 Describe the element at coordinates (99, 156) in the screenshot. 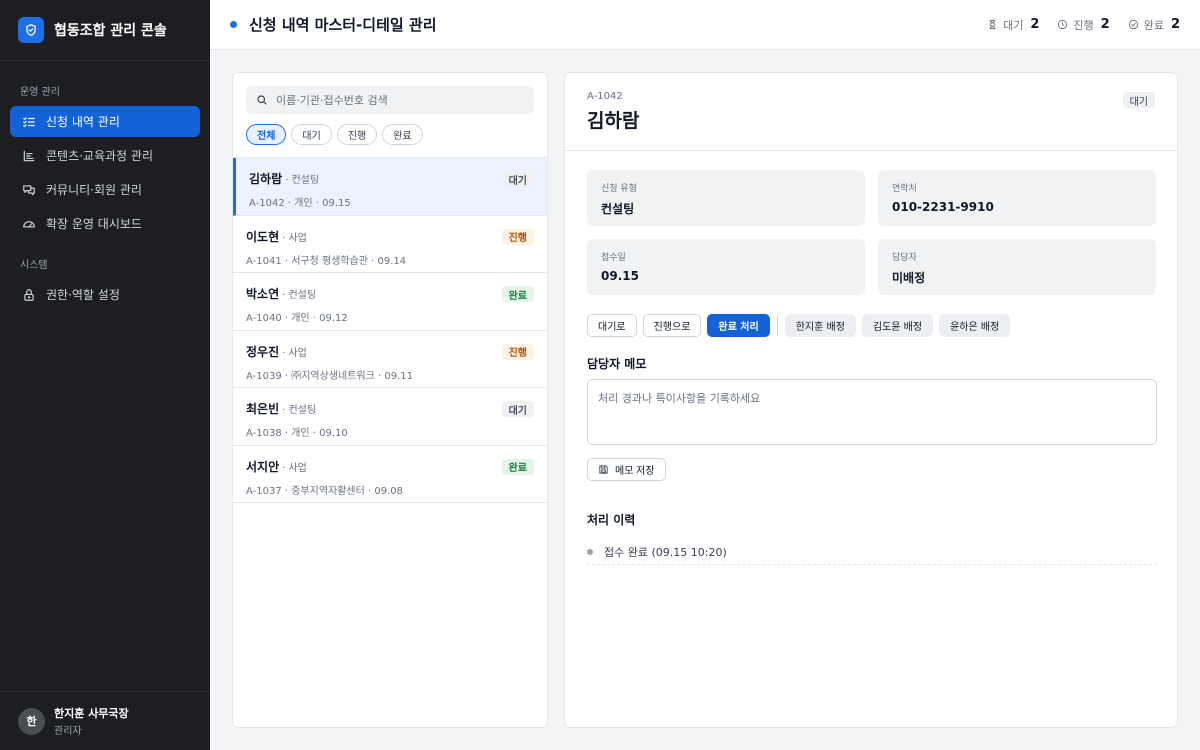

I see `sidebar-item-label: 콘텐츠·교육과정 관리` at that location.